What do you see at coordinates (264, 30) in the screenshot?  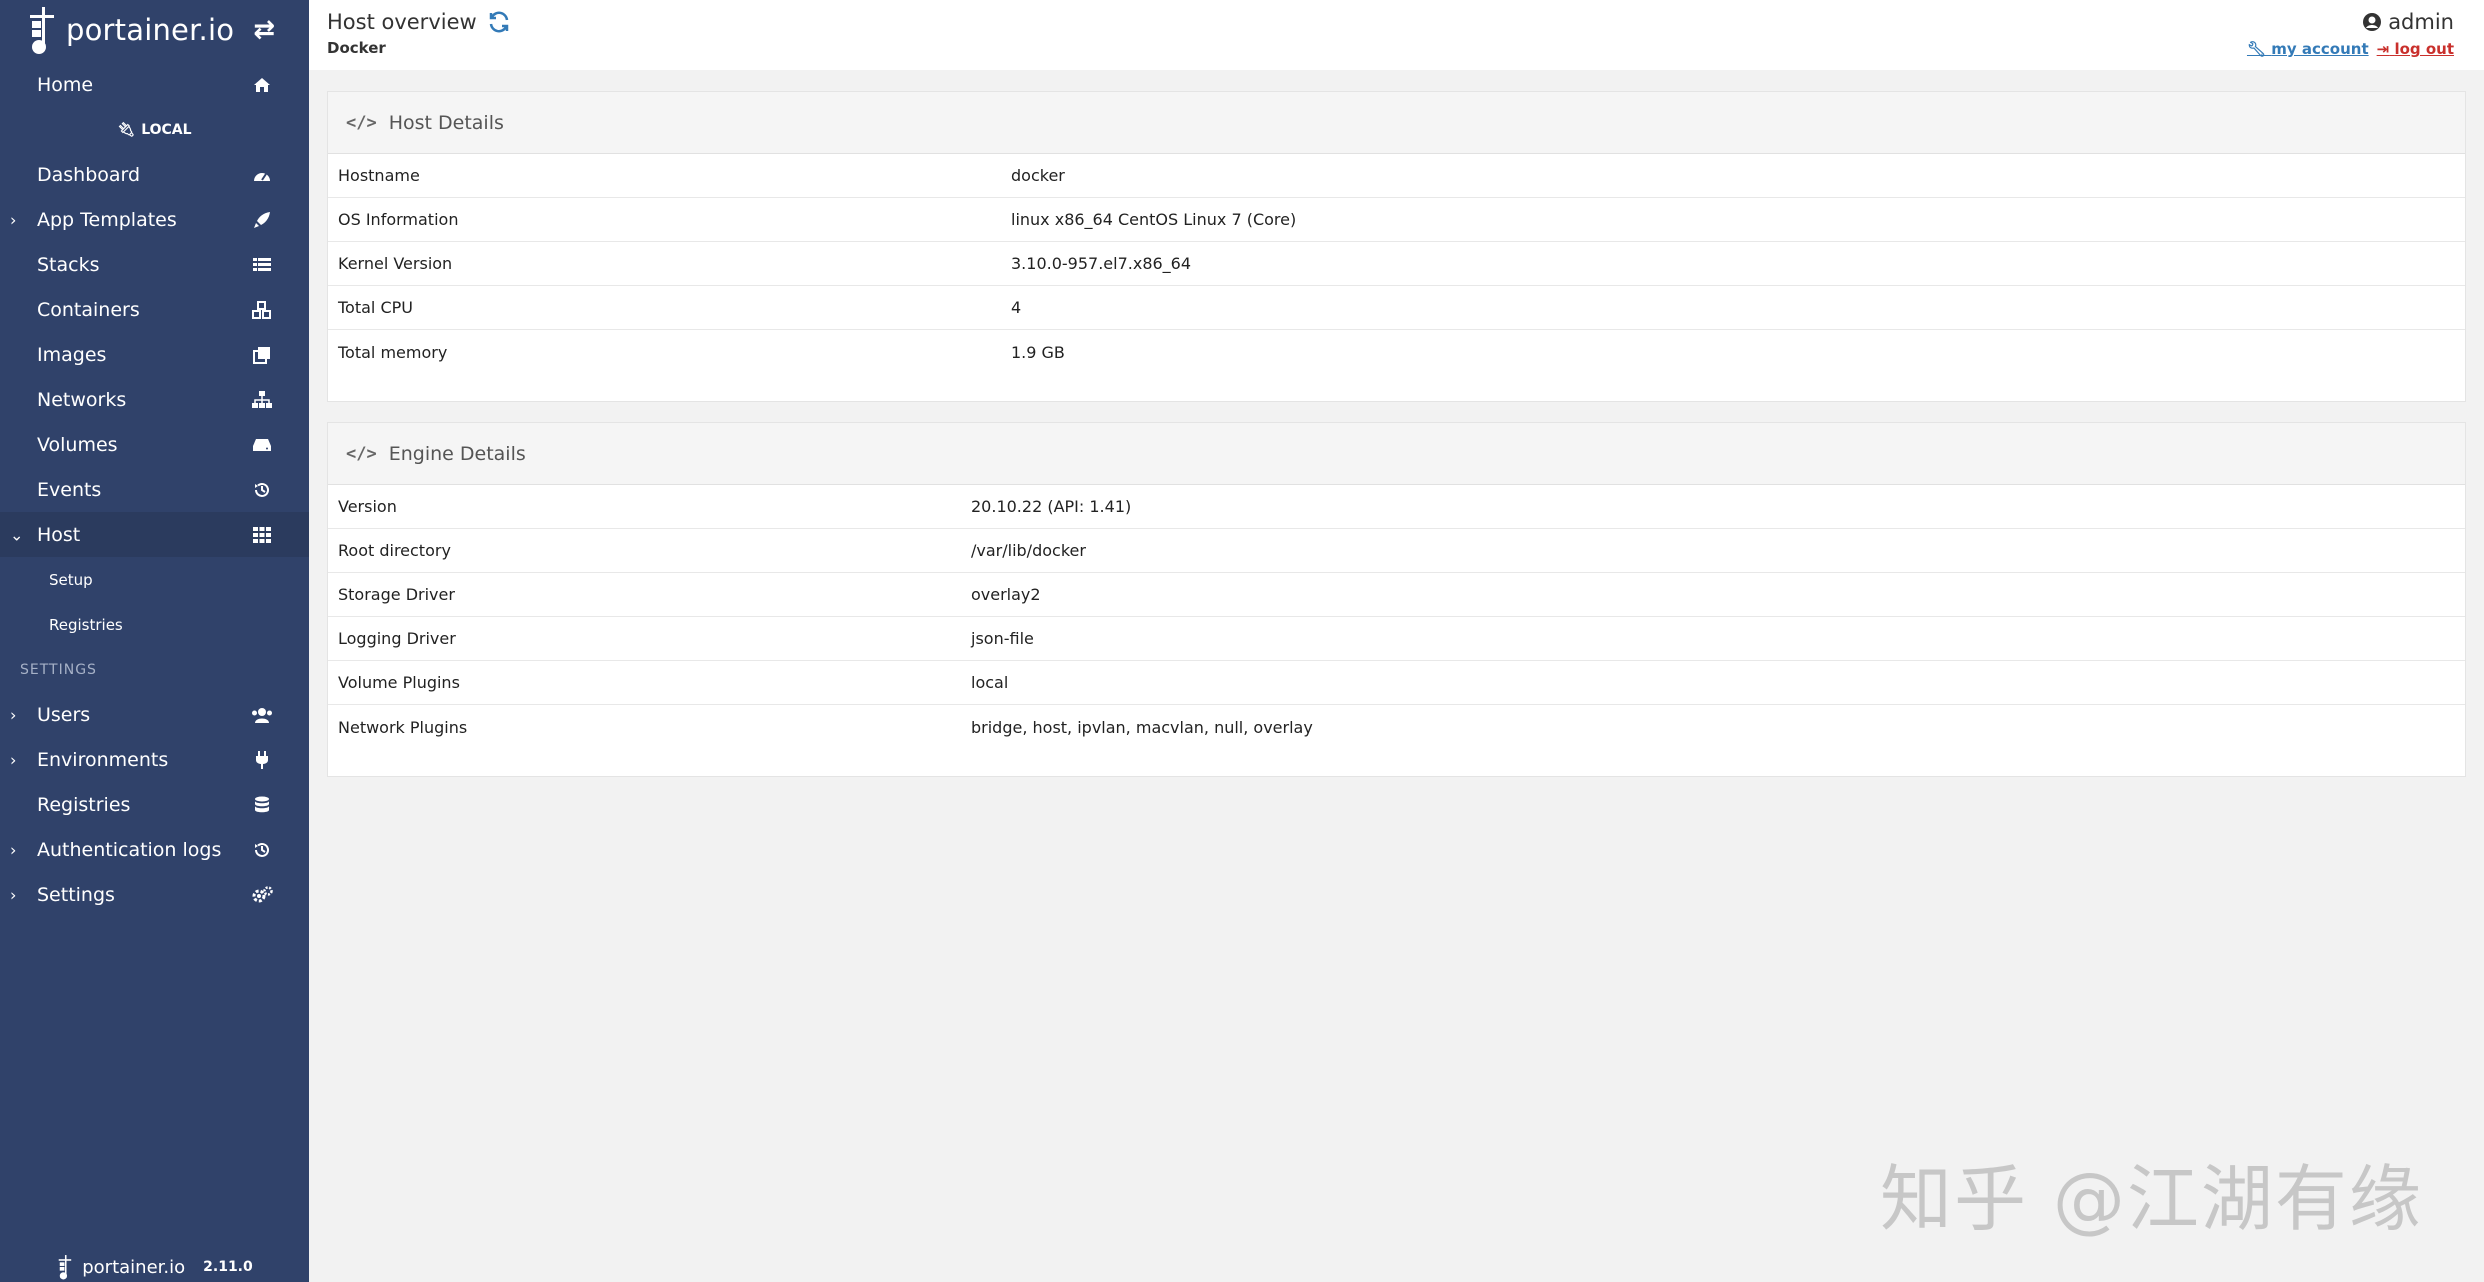 I see `sidebar-toggle-icon: ⇄` at bounding box center [264, 30].